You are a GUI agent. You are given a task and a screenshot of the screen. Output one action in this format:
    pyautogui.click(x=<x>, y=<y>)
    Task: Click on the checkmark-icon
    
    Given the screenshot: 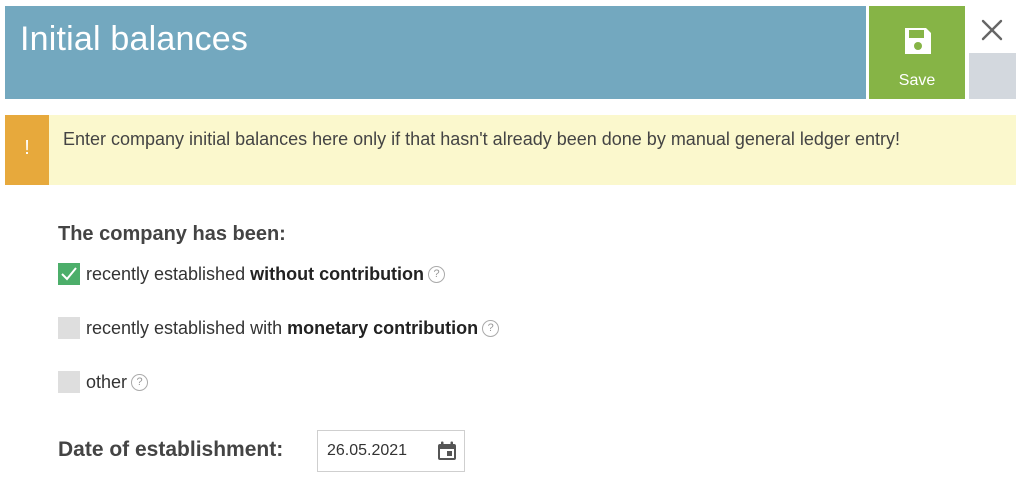 What is the action you would take?
    pyautogui.click(x=69, y=274)
    